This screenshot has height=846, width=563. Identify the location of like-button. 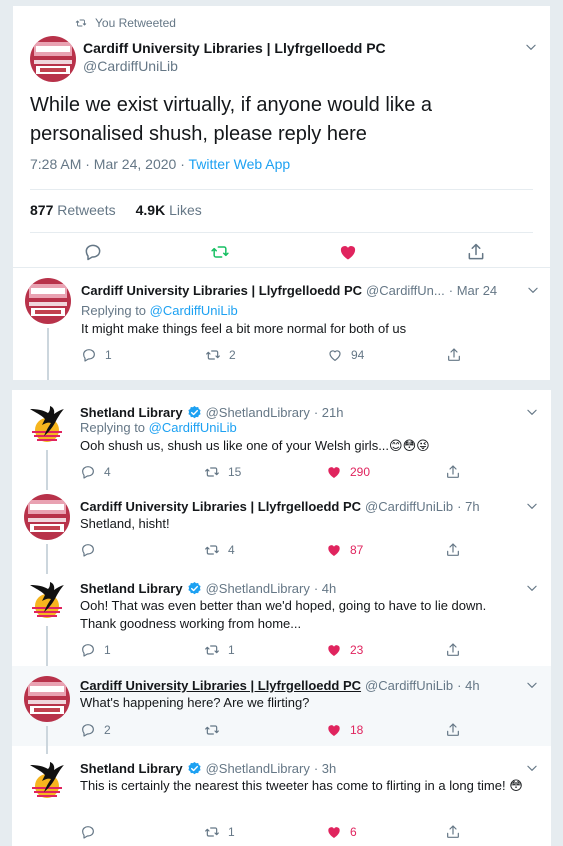
(348, 252).